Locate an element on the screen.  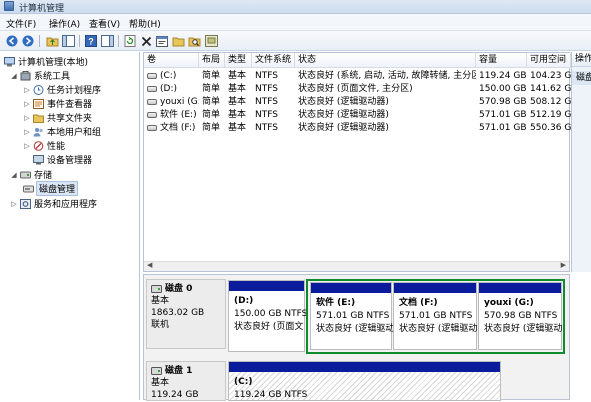
tree-item-services-apps: ▷ 服务和应用程序 is located at coordinates (53, 203).